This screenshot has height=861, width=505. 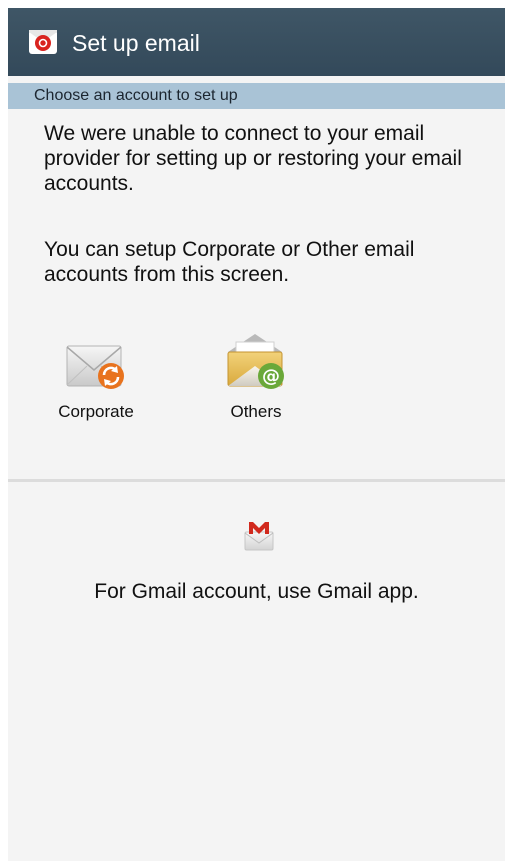 What do you see at coordinates (97, 368) in the screenshot?
I see `corporate-email-icon` at bounding box center [97, 368].